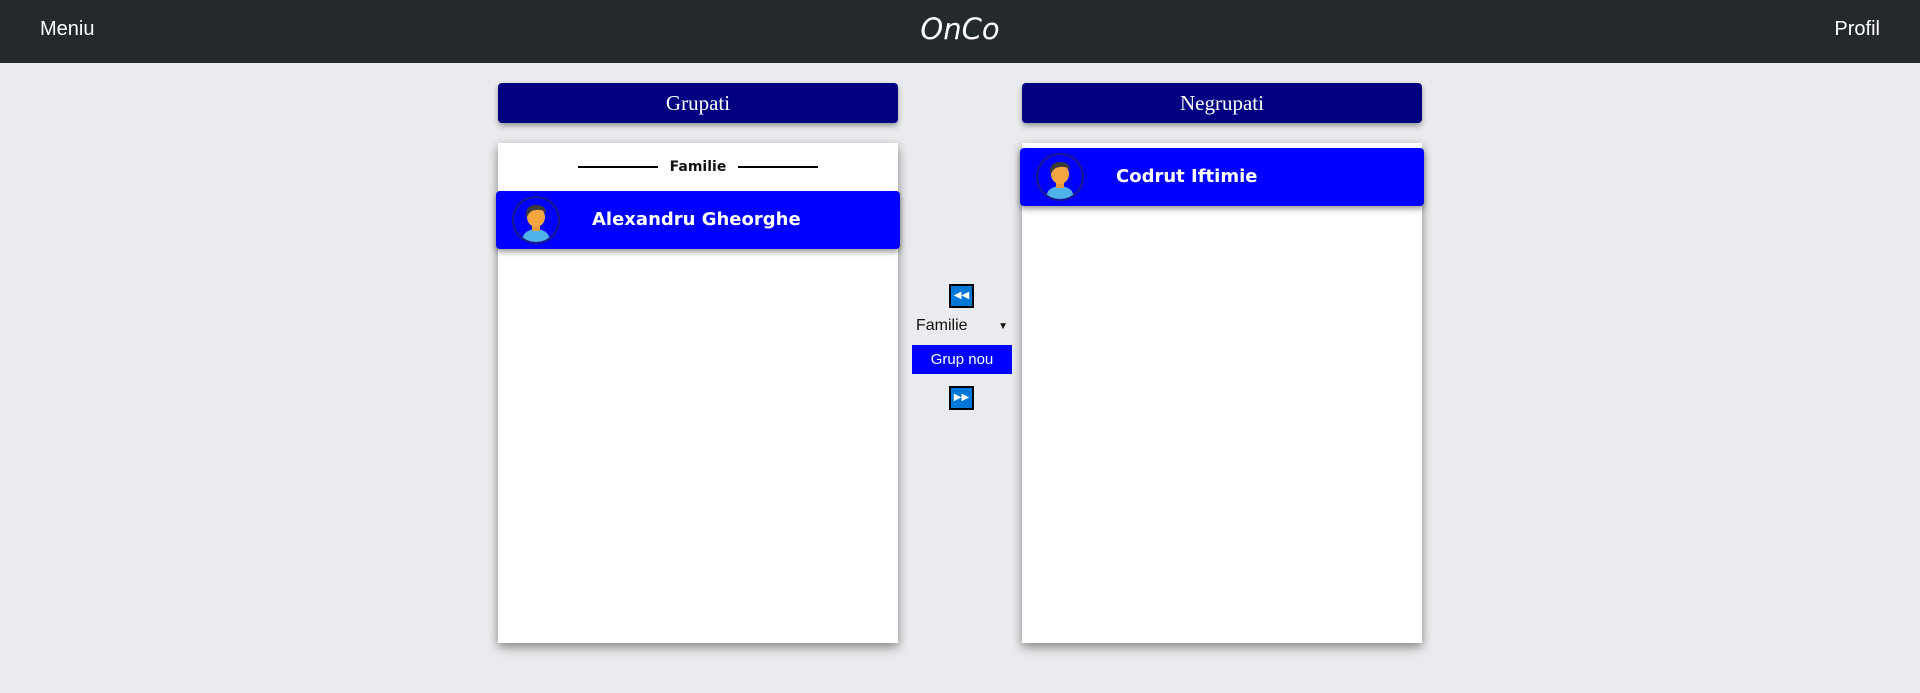 Image resolution: width=1920 pixels, height=693 pixels. I want to click on double-right-arrow-icon: ▶▶, so click(961, 397).